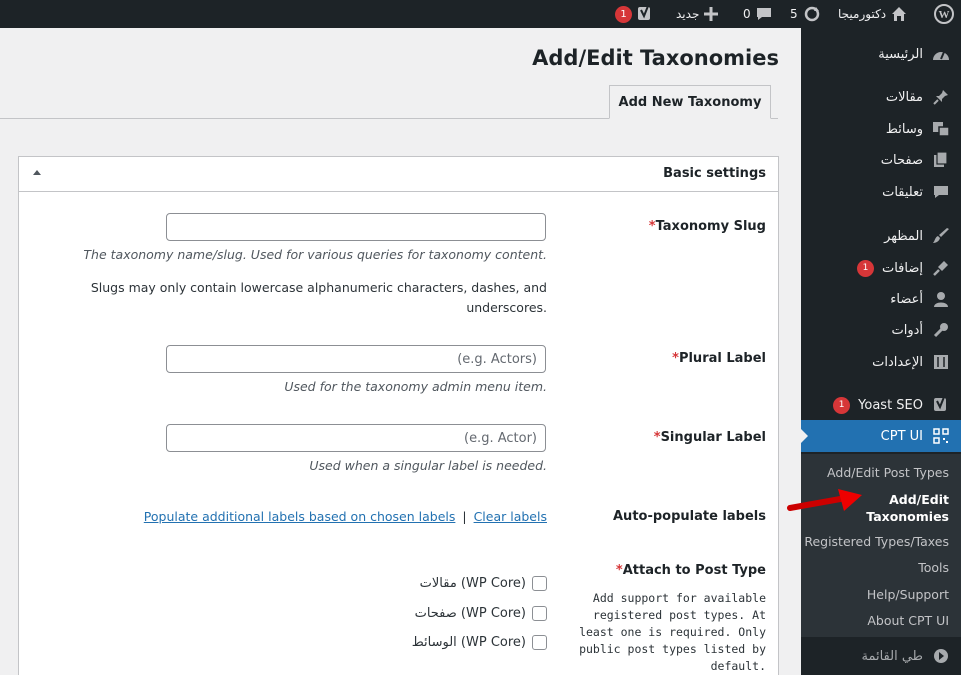 This screenshot has width=961, height=675. What do you see at coordinates (904, 97) in the screenshot?
I see `menu-label: مقالات` at bounding box center [904, 97].